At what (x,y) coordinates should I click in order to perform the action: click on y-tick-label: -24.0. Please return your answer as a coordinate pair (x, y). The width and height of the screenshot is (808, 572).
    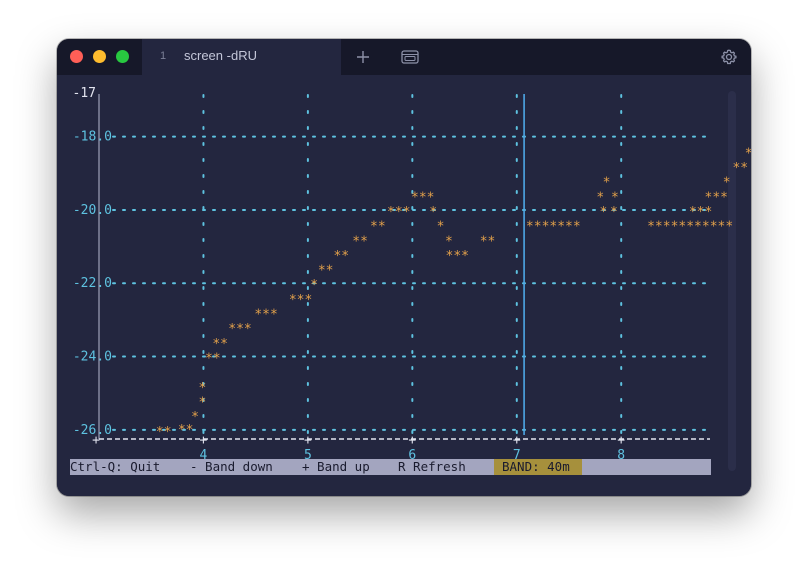
    Looking at the image, I should click on (92, 357).